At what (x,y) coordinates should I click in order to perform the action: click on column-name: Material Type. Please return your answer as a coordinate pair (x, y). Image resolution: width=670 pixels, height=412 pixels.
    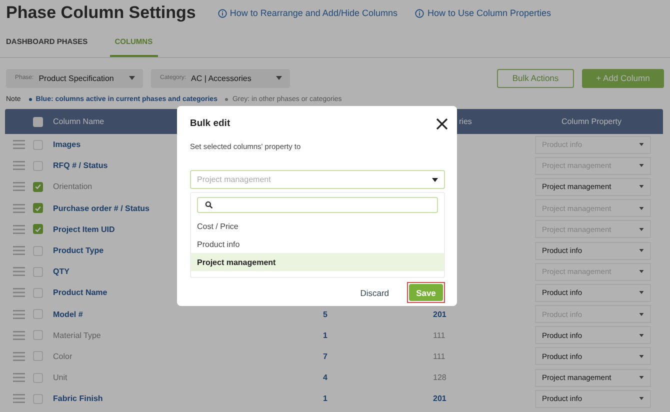
    Looking at the image, I should click on (77, 335).